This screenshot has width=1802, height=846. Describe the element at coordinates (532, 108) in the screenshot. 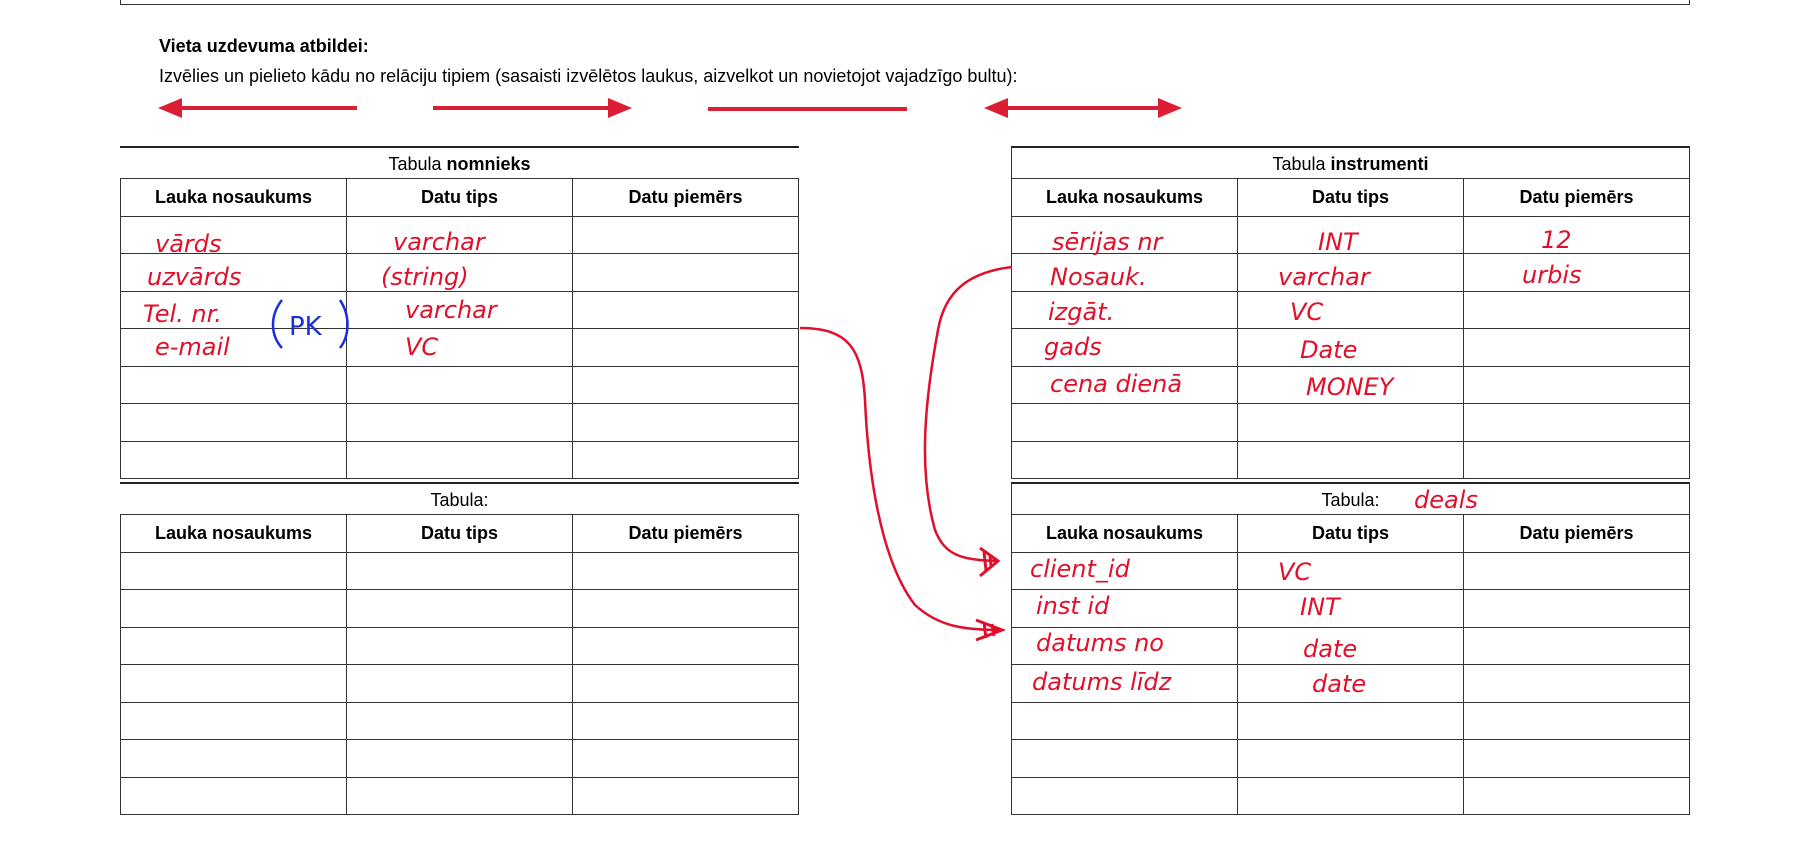

I see `right-arrow-tool` at that location.